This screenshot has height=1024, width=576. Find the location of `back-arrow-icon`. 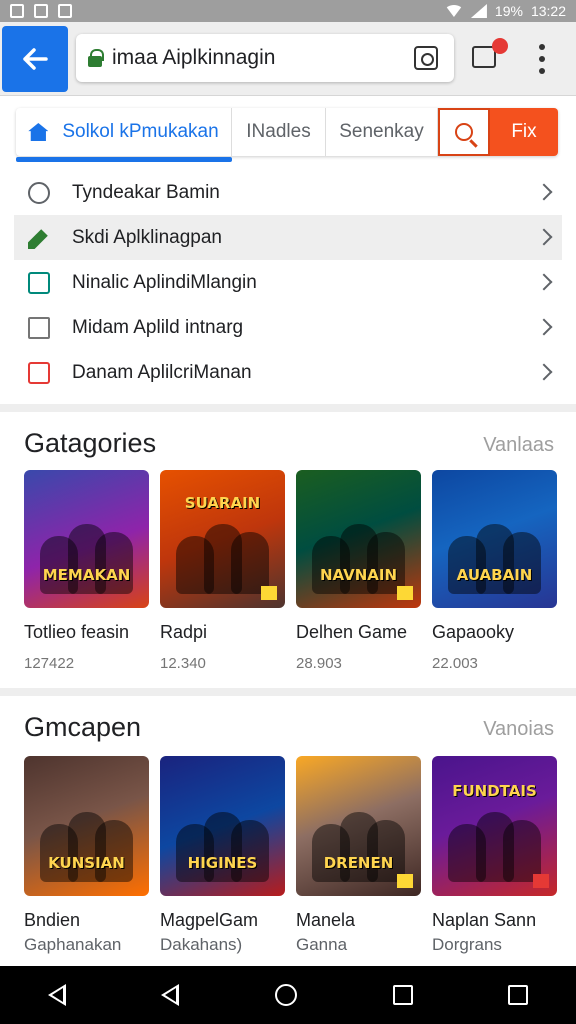

back-arrow-icon is located at coordinates (35, 59).